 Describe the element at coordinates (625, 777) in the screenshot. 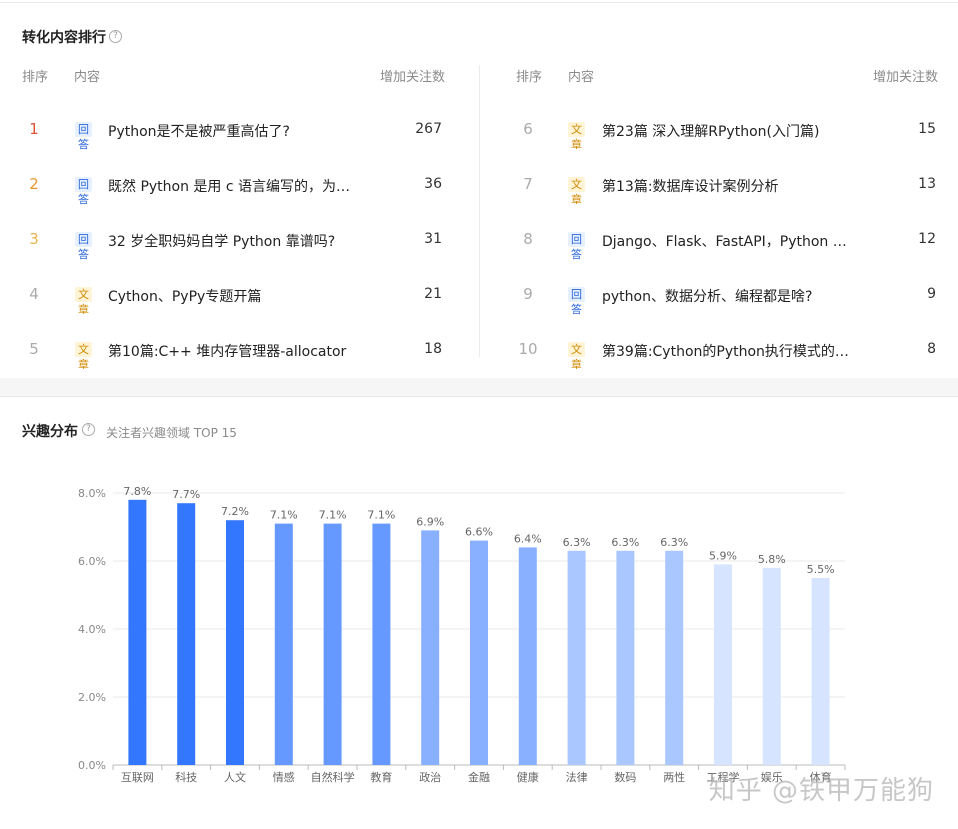

I see `x-tick-label: 数码` at that location.